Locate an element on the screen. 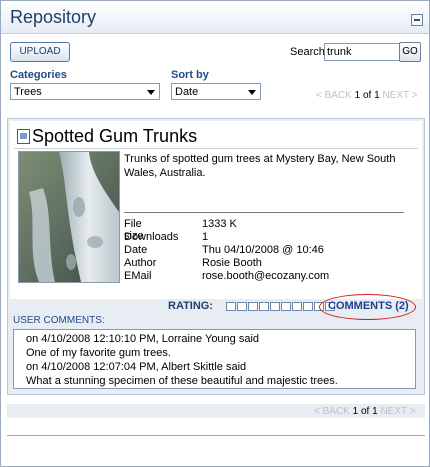  meta-value: rose.booth@ecozany.com is located at coordinates (265, 276).